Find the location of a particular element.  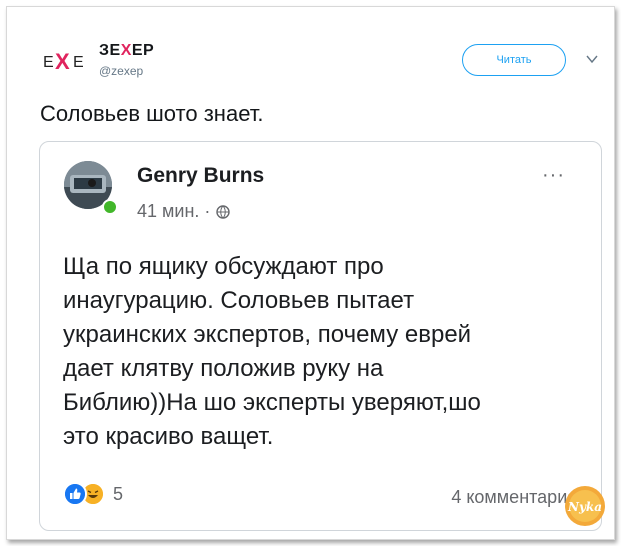

reactions-summary: 5 is located at coordinates (93, 494).